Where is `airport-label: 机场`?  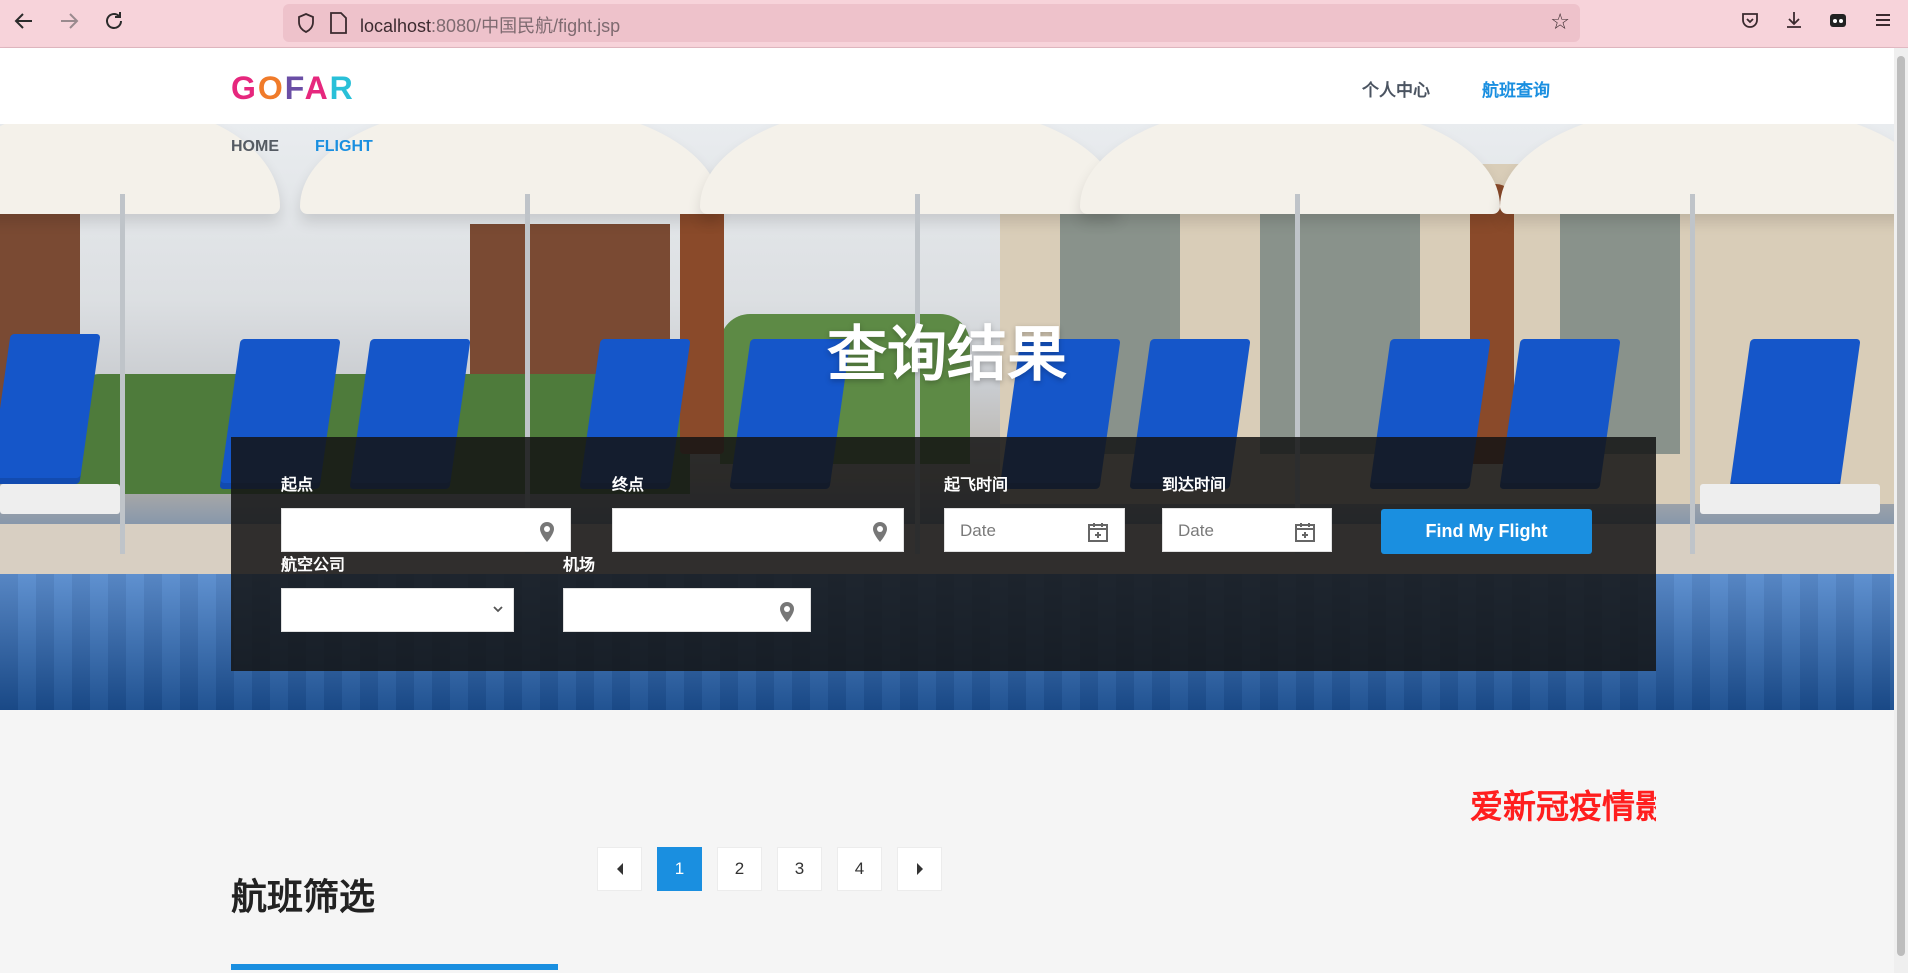 airport-label: 机场 is located at coordinates (579, 564).